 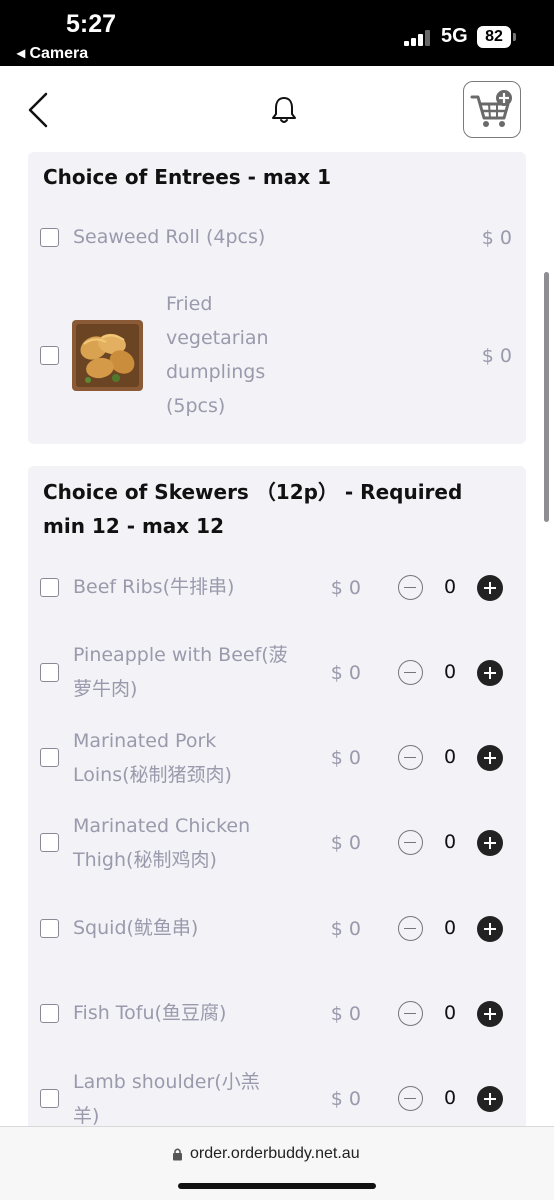 I want to click on header, so click(x=277, y=109).